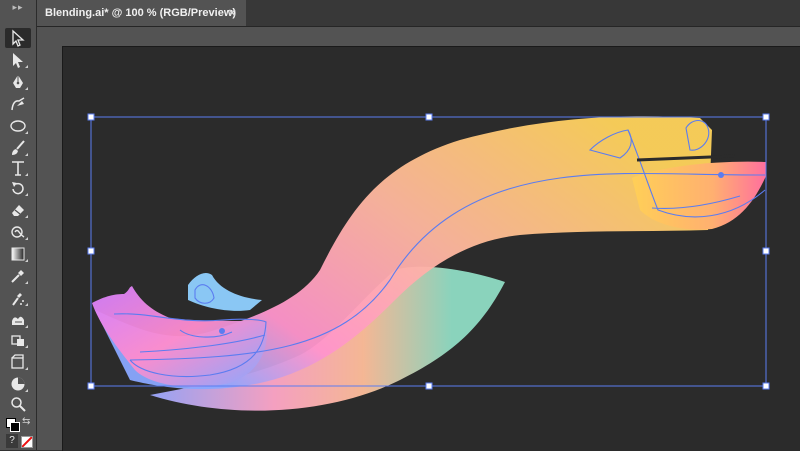 This screenshot has width=800, height=451. Describe the element at coordinates (721, 175) in the screenshot. I see `whale-right-eye` at that location.